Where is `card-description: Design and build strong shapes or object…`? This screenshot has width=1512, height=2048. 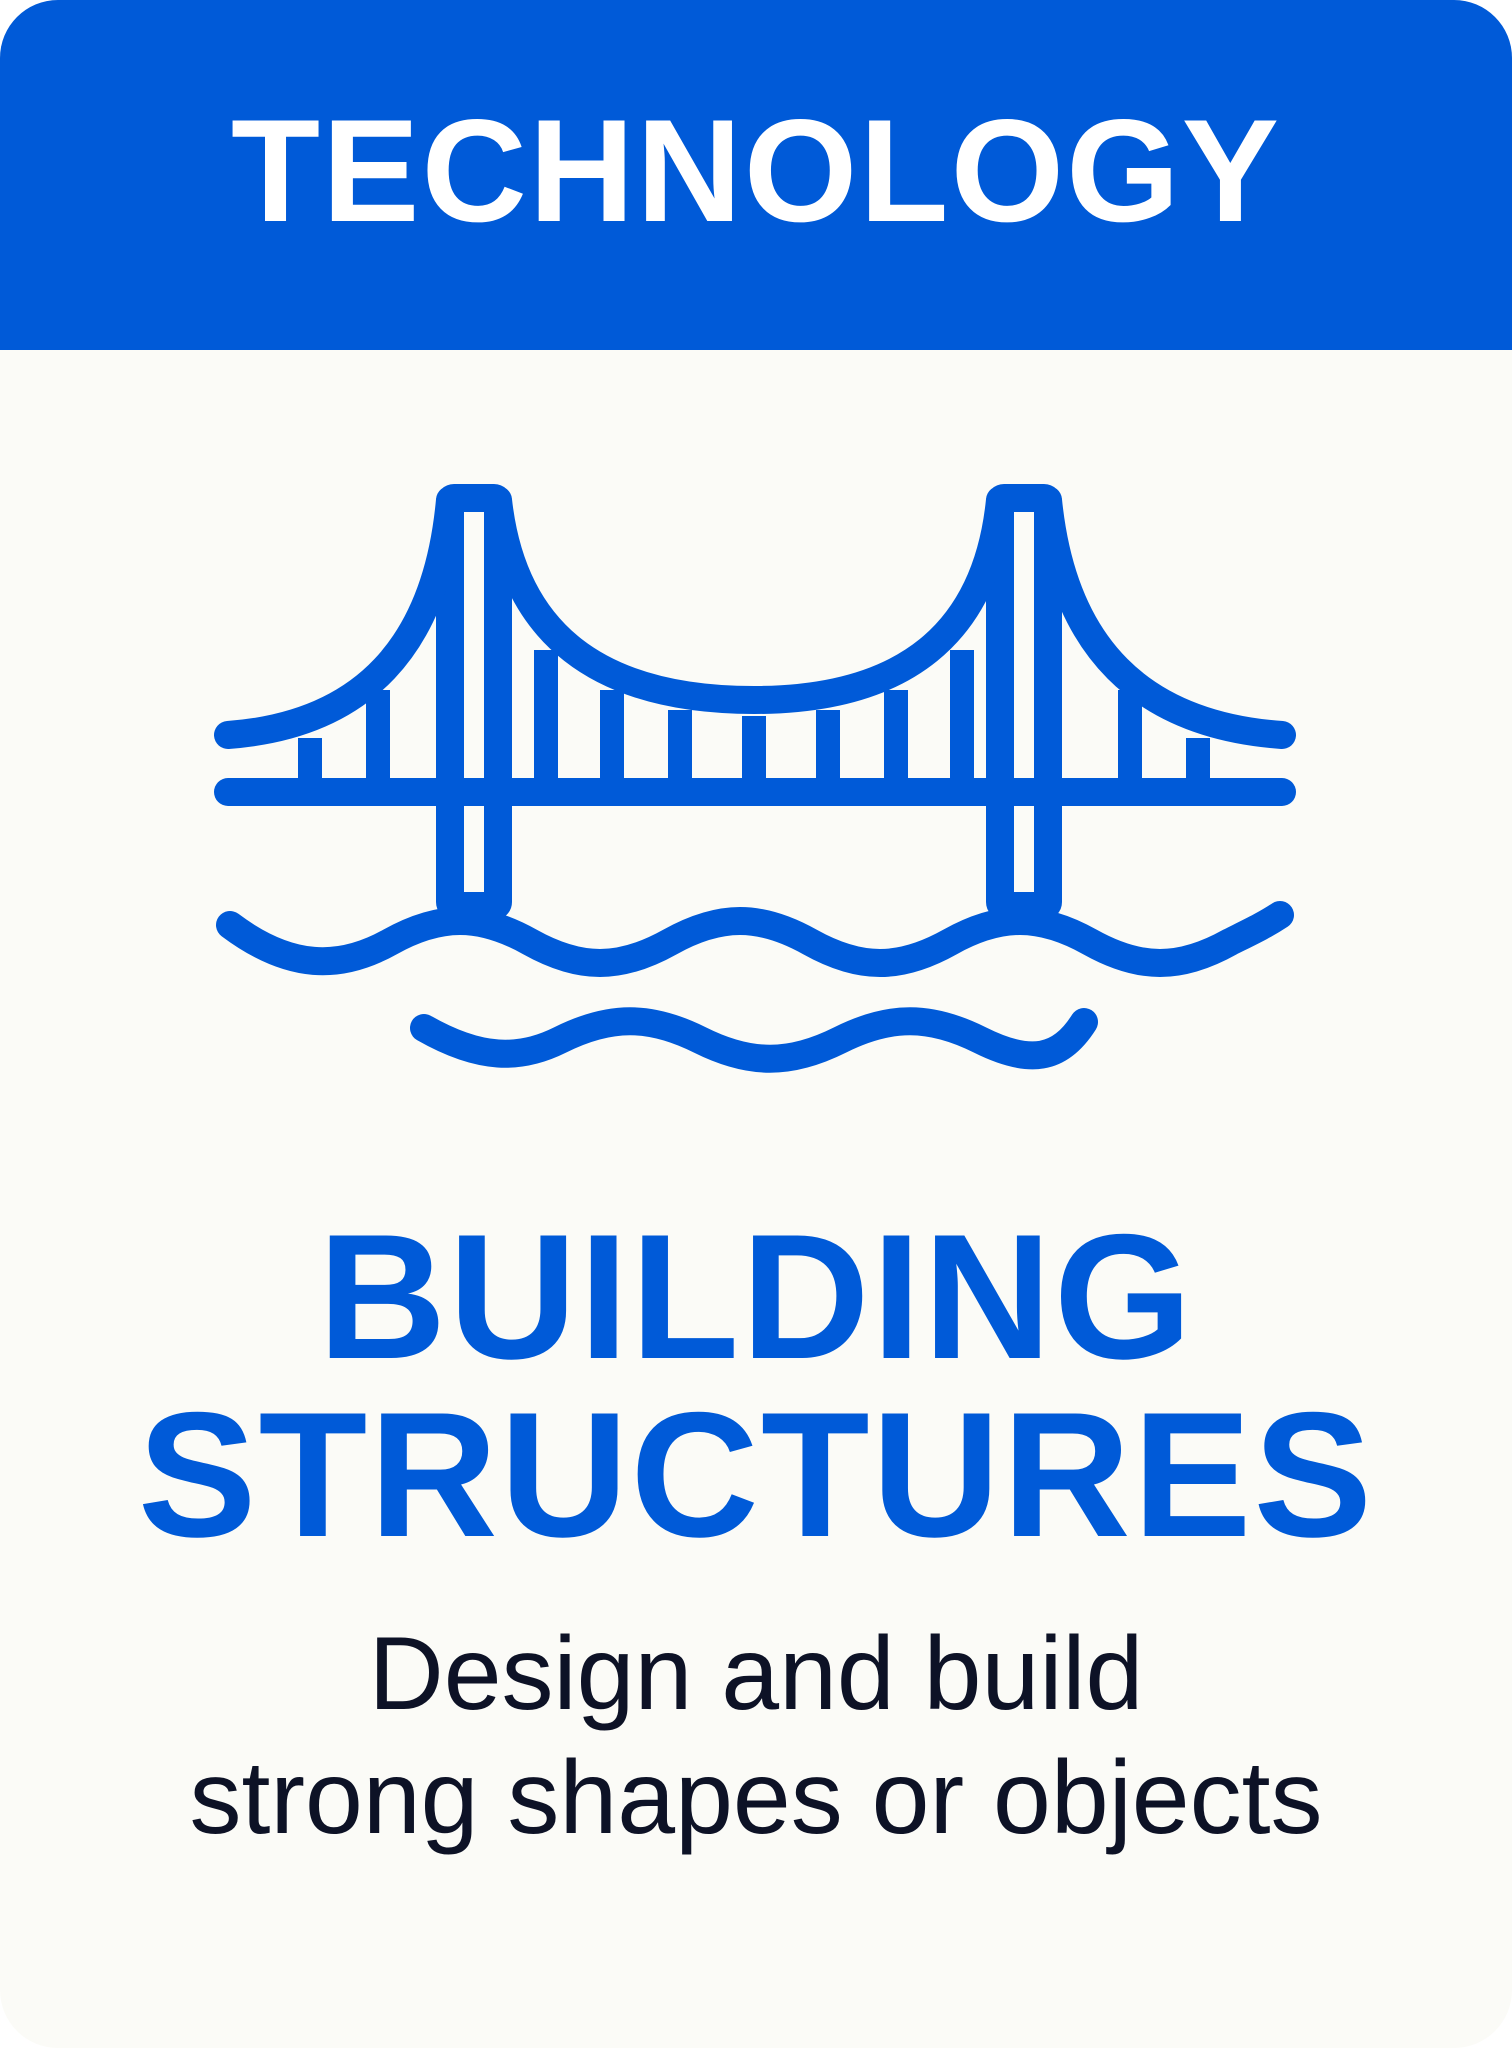 card-description: Design and build strong shapes or object… is located at coordinates (756, 1736).